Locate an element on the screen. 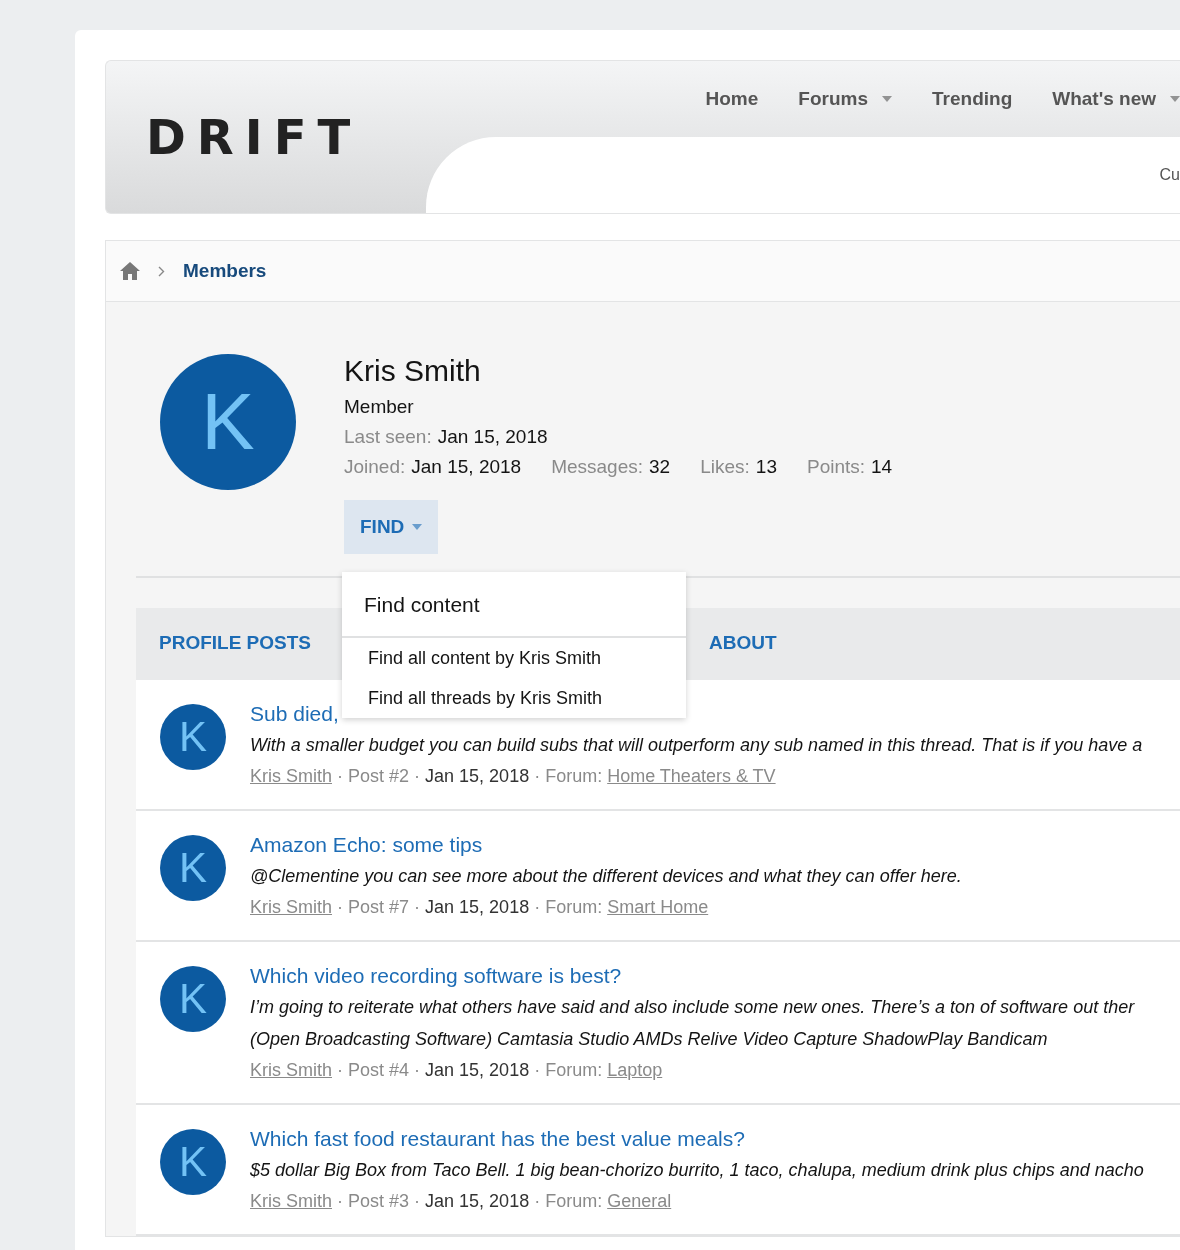 The height and width of the screenshot is (1250, 1180). post-title-link: Amazon Echo: some tips is located at coordinates (366, 845).